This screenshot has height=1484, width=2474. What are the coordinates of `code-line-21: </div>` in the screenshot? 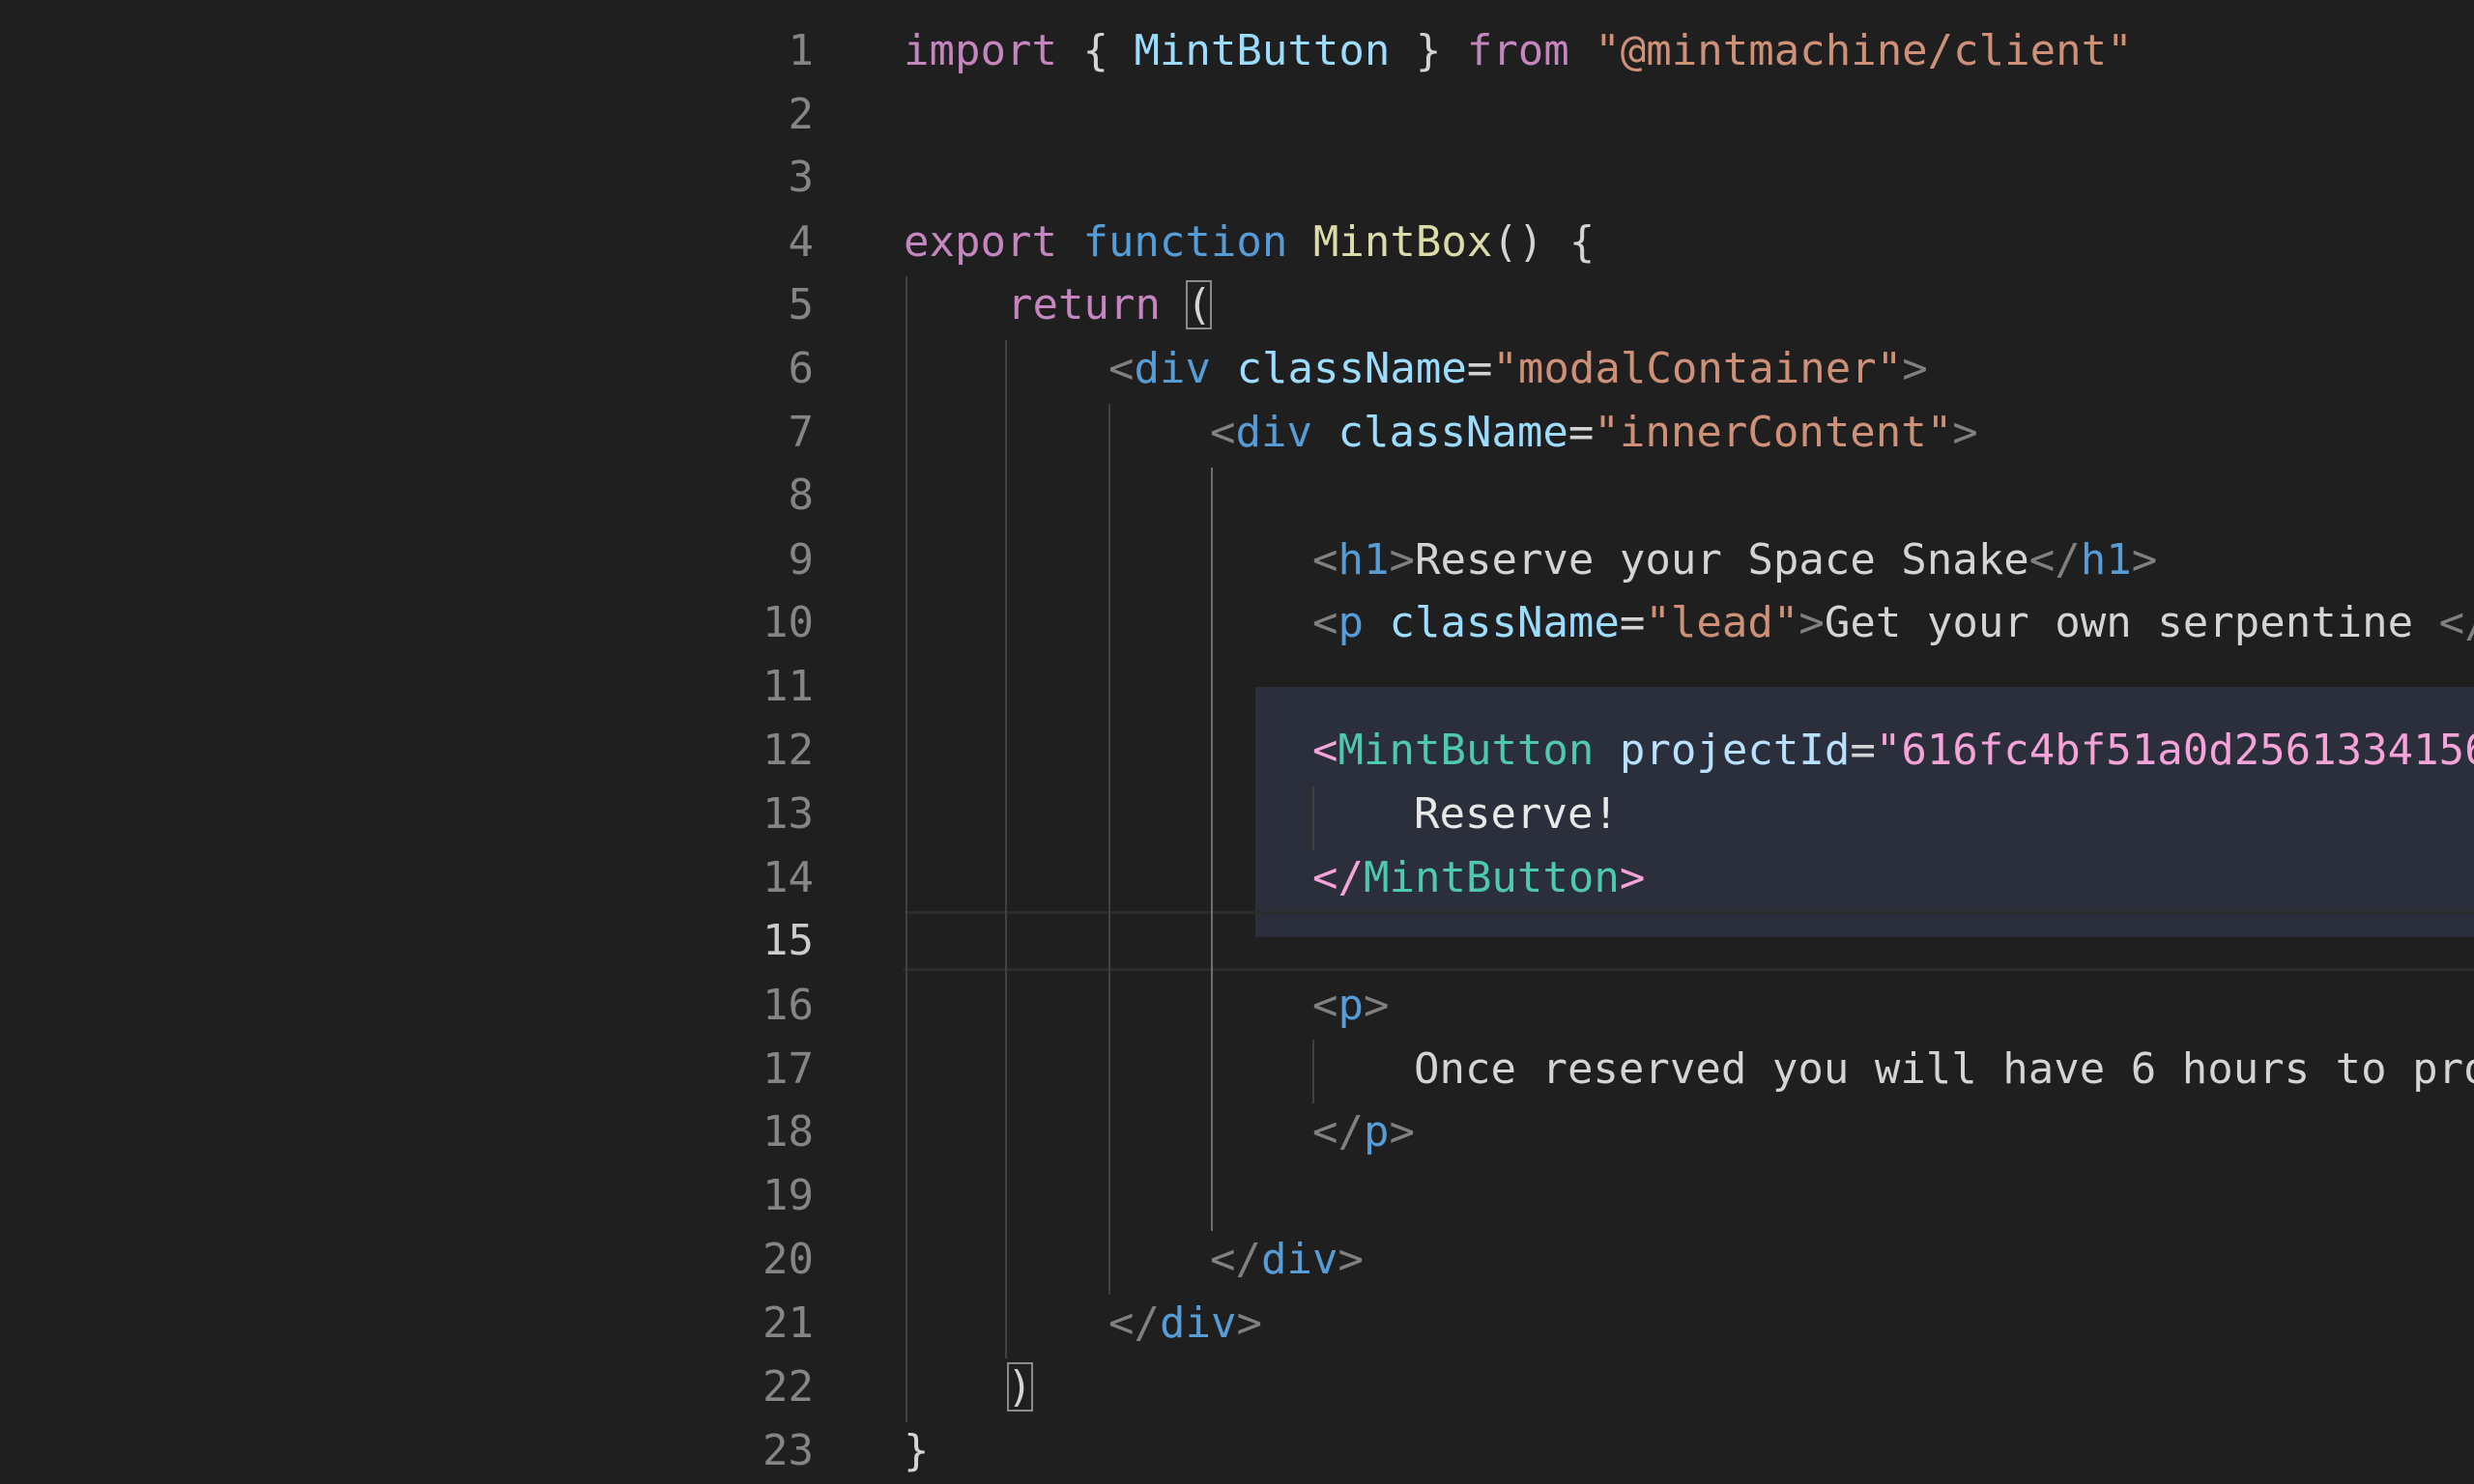 It's located at (1185, 1324).